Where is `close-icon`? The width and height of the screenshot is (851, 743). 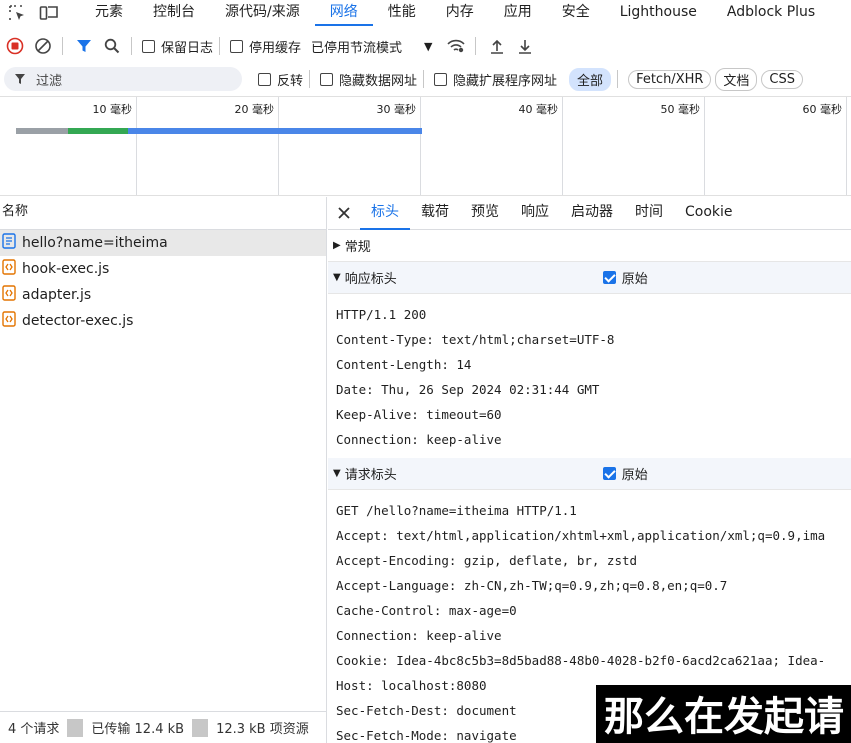 close-icon is located at coordinates (344, 213).